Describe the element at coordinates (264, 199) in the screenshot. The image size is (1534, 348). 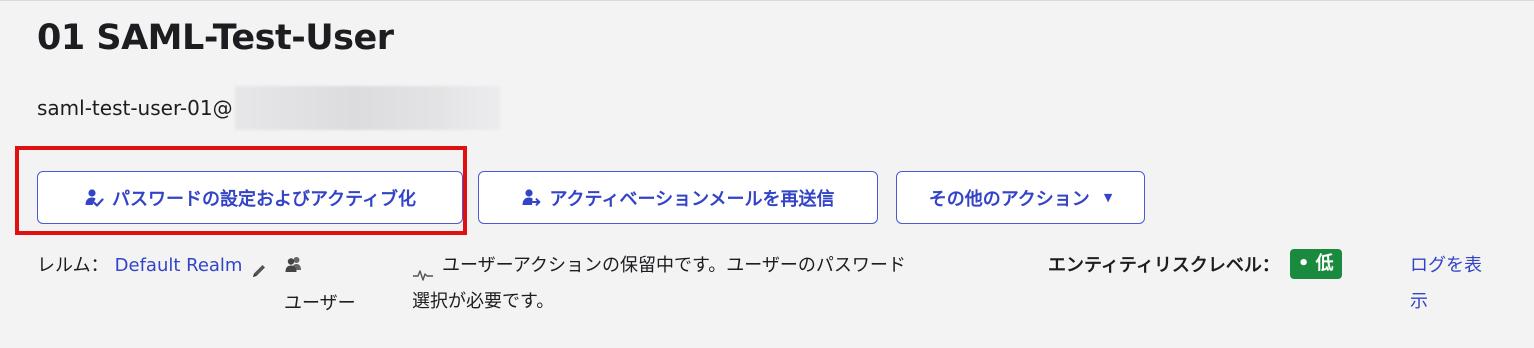
I see `set-password-activate-label: パスワードの設定およびアクティブ化` at that location.